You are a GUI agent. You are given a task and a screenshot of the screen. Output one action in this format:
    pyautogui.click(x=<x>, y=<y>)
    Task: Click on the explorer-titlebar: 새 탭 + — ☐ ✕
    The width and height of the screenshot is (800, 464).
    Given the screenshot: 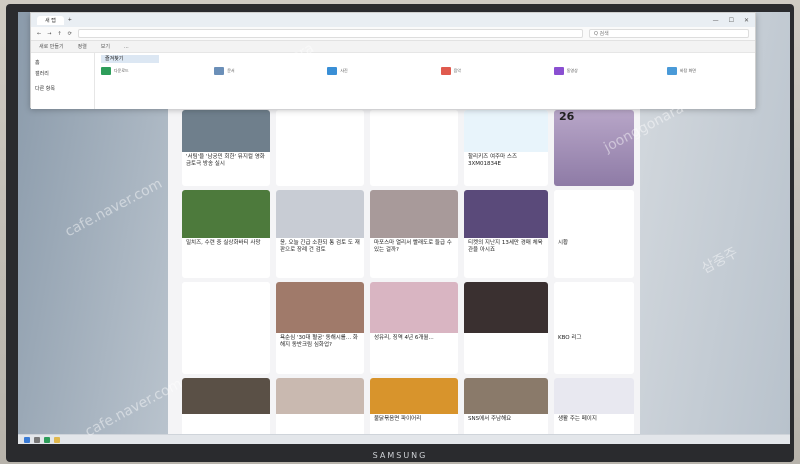 What is the action you would take?
    pyautogui.click(x=393, y=20)
    